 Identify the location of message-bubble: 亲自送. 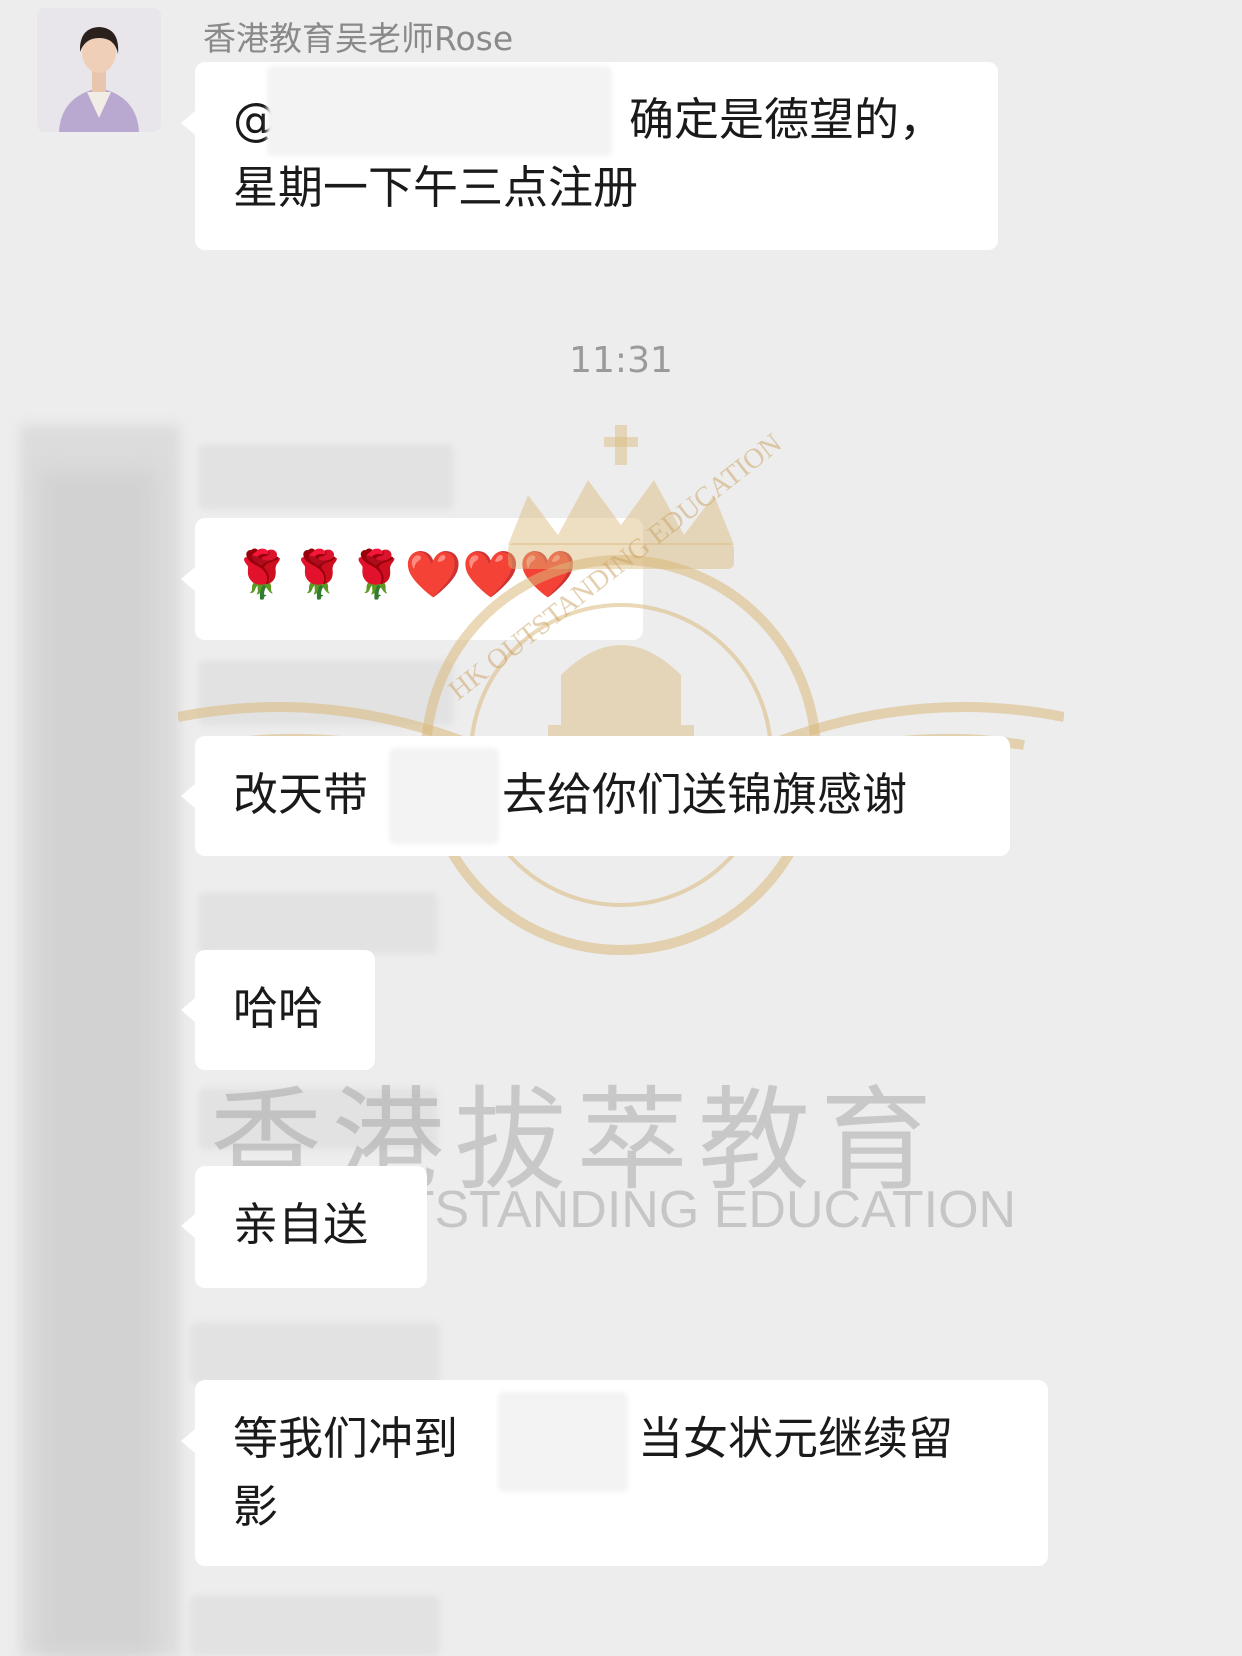
(311, 1227).